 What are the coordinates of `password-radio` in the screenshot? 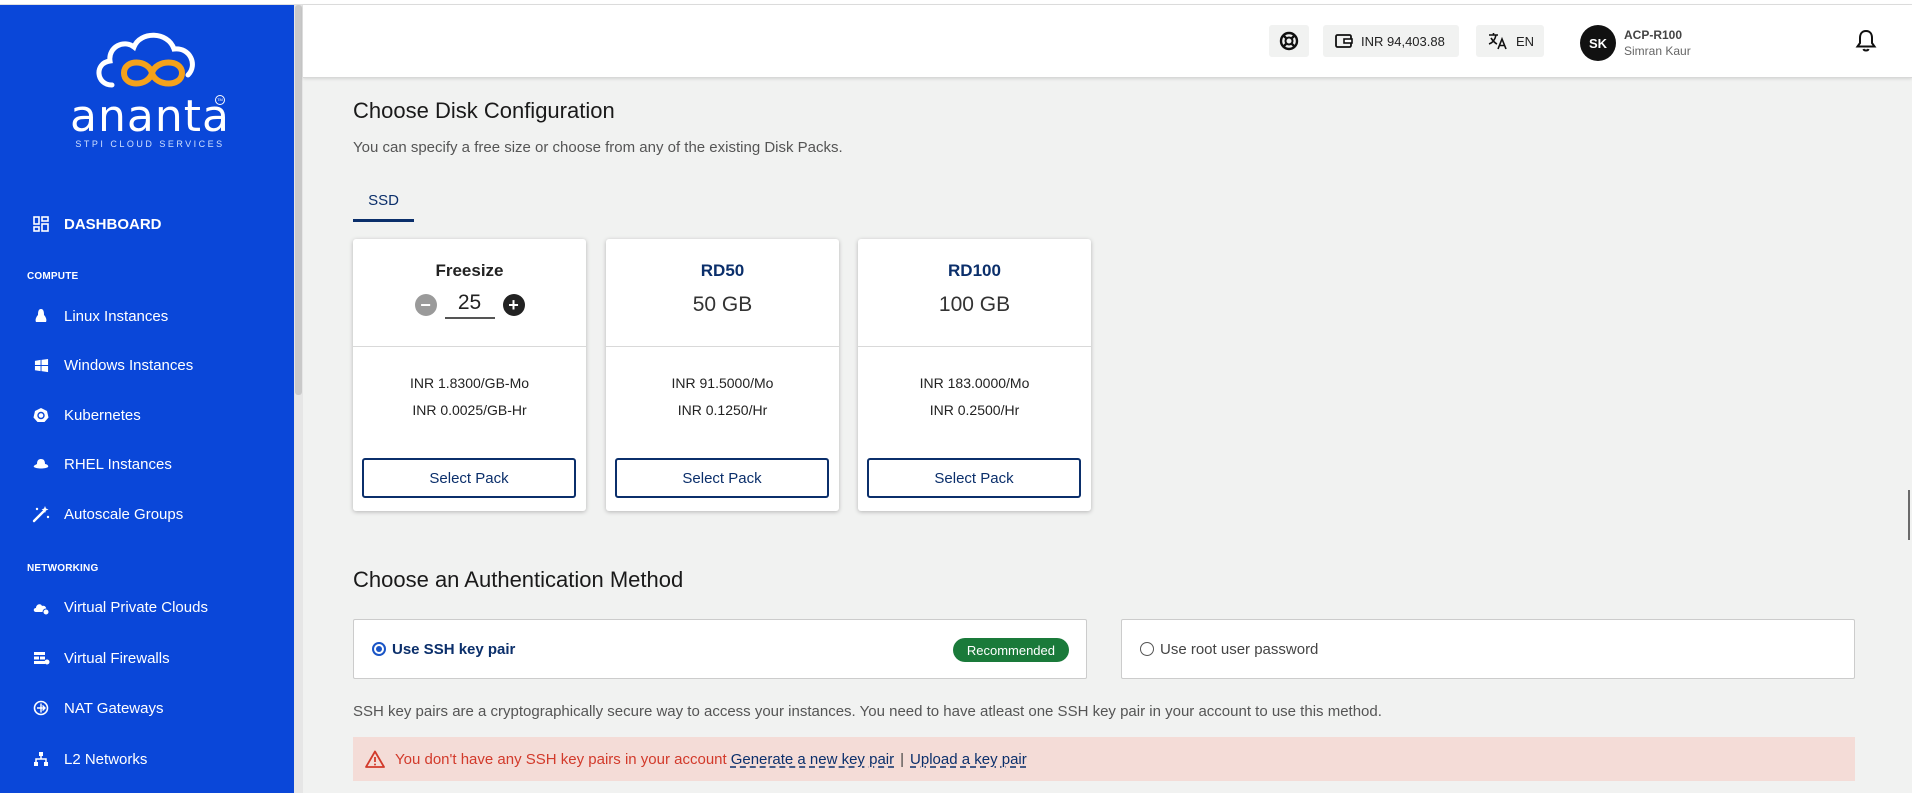 It's located at (1147, 649).